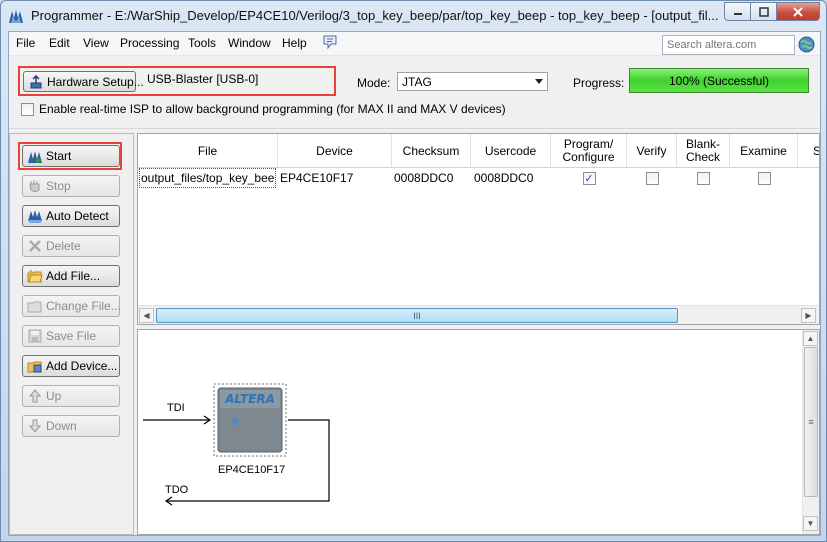 Image resolution: width=827 pixels, height=542 pixels. I want to click on save-icon, so click(35, 336).